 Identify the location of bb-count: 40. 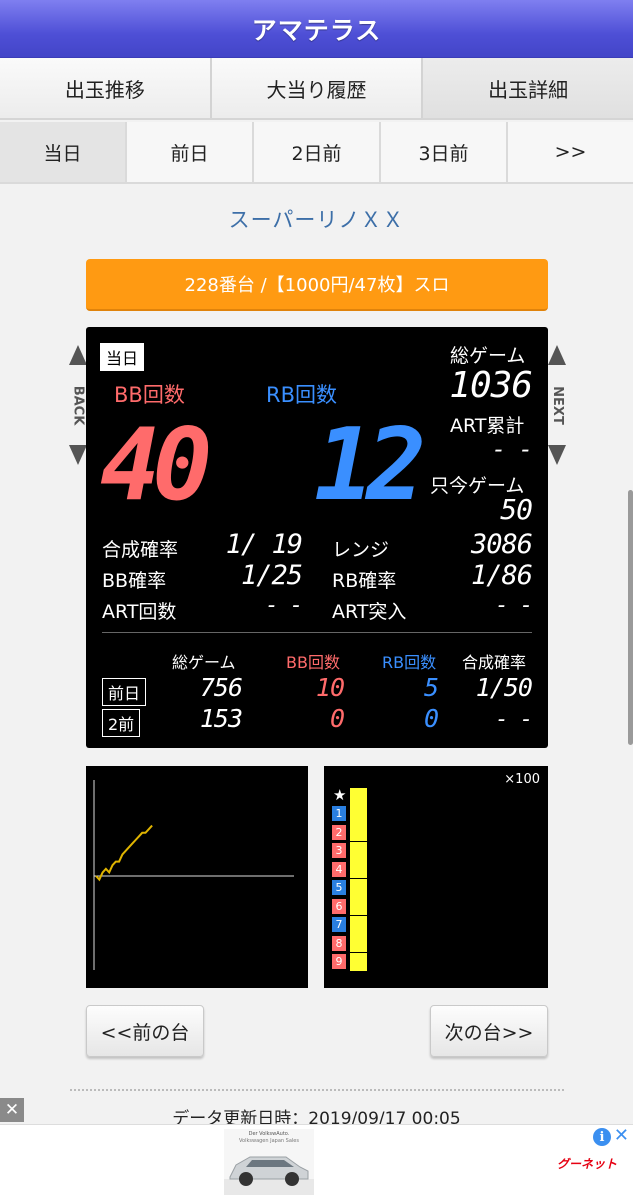
(156, 464).